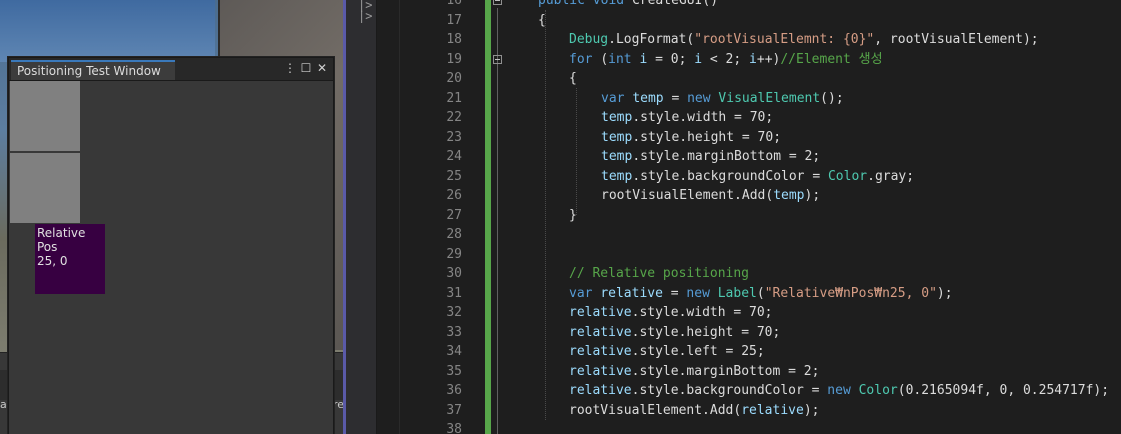 This screenshot has height=434, width=1121. Describe the element at coordinates (702, 293) in the screenshot. I see `code-token: new` at that location.